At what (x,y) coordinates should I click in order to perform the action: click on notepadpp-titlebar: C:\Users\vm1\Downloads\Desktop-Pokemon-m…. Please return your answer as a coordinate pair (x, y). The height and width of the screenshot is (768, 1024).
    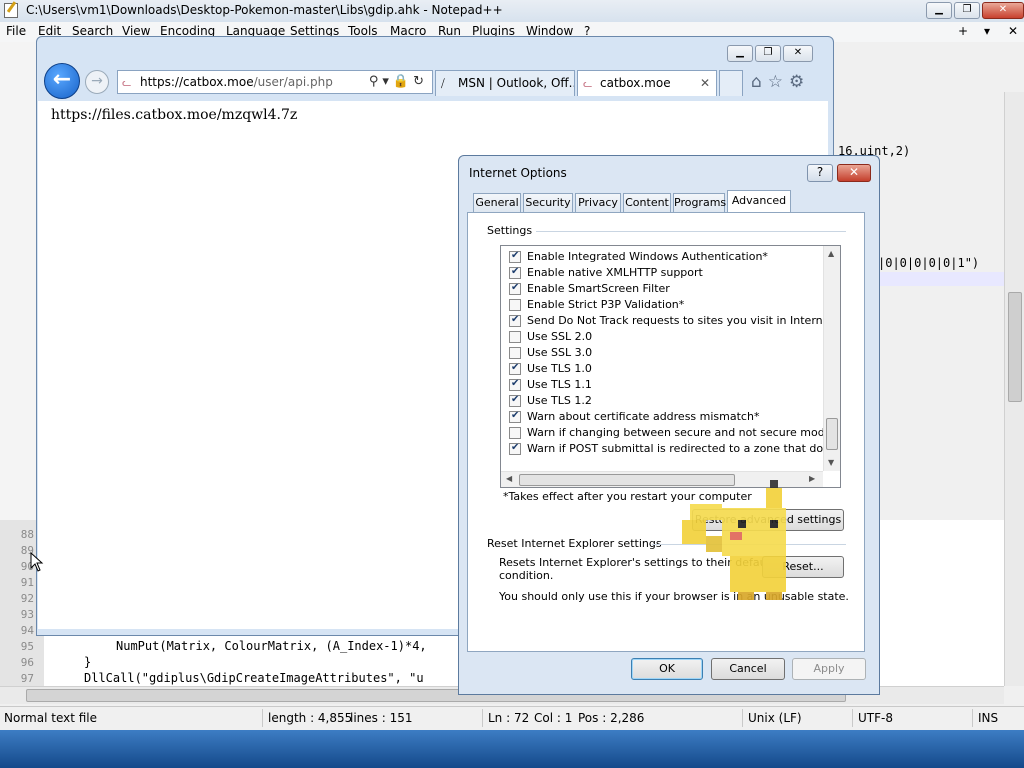
    Looking at the image, I should click on (512, 11).